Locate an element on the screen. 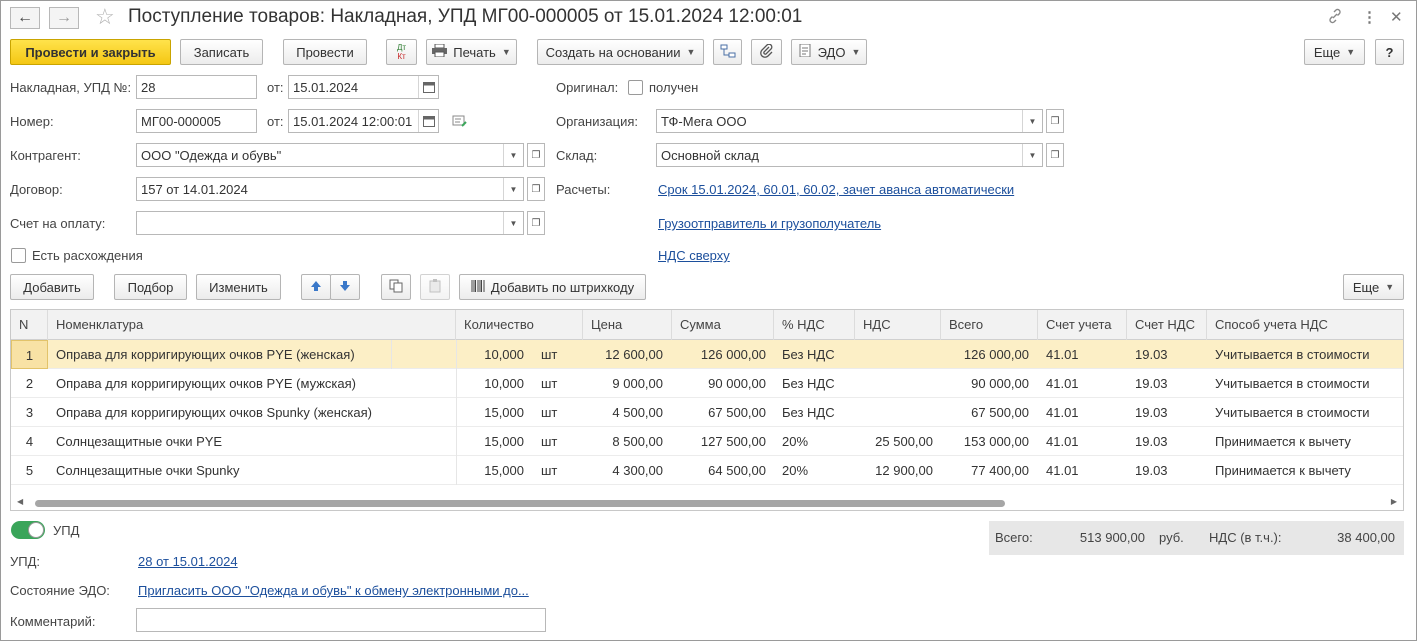  paste-icon is located at coordinates (435, 287).